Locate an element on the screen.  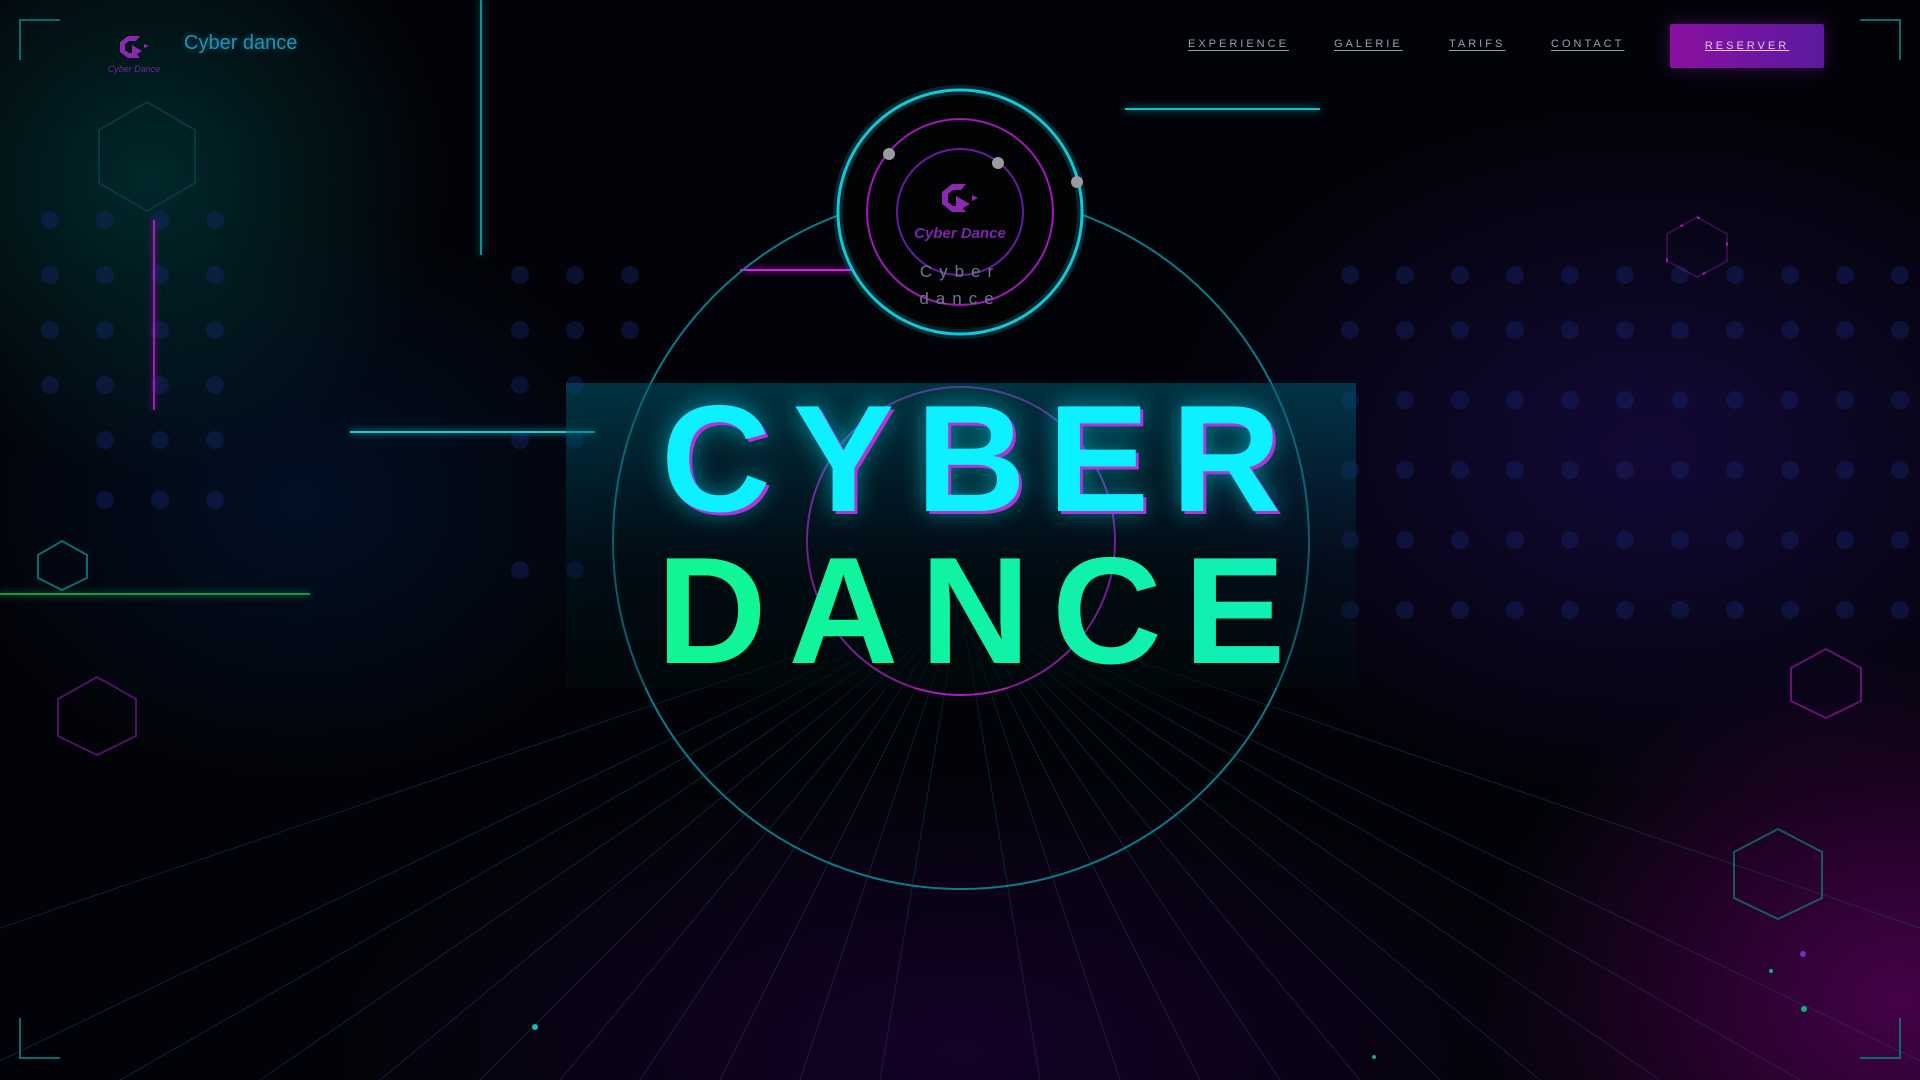
hero-title-line1: CYBER is located at coordinates (982, 459).